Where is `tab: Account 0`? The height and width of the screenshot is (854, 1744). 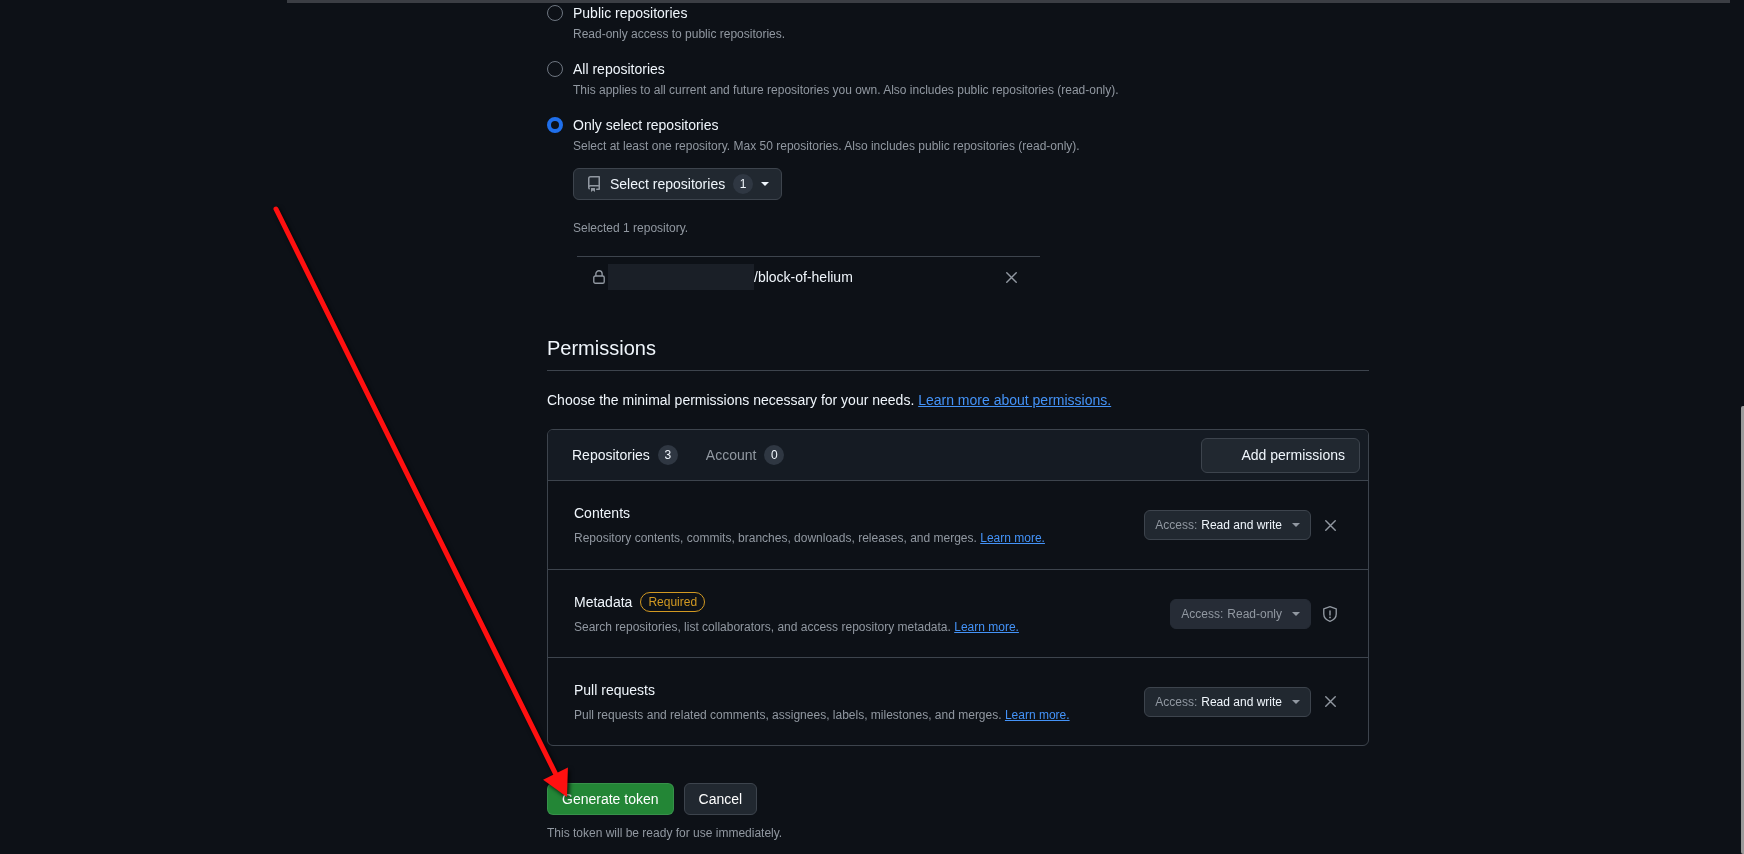
tab: Account 0 is located at coordinates (745, 455).